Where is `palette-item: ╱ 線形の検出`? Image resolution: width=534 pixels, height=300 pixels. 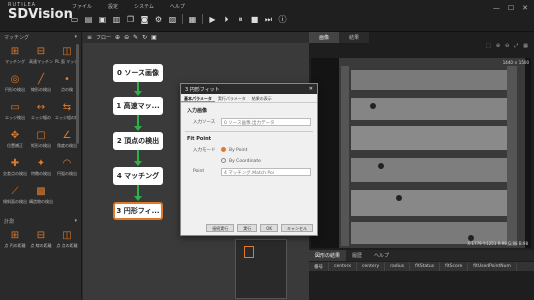 palette-item: ╱ 線形の検出 is located at coordinates (41, 85).